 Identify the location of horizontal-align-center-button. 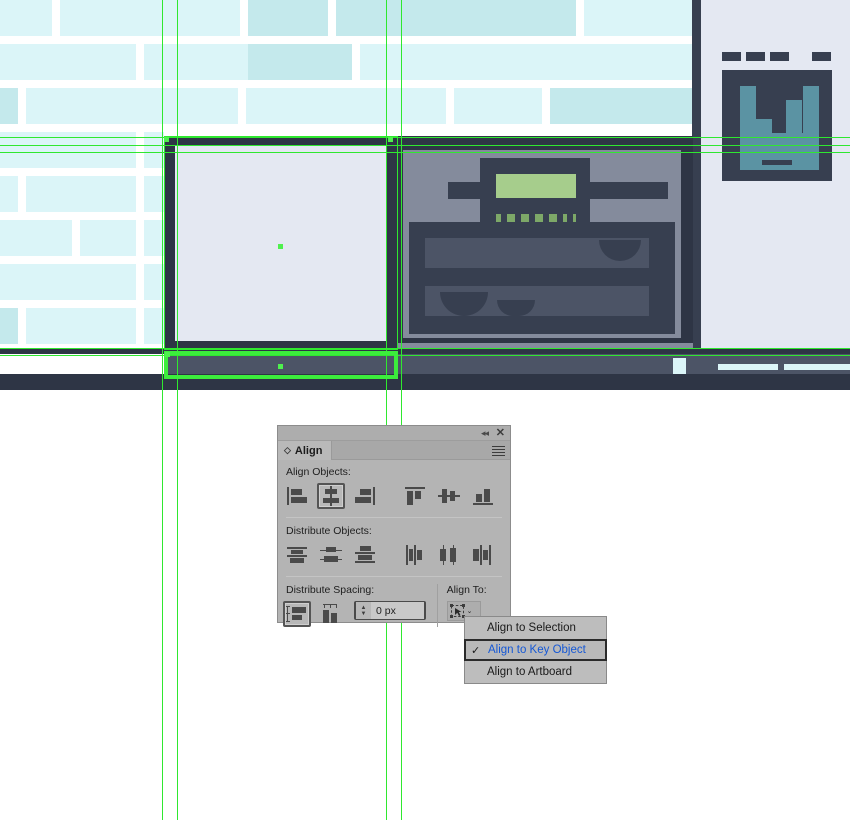
(331, 496).